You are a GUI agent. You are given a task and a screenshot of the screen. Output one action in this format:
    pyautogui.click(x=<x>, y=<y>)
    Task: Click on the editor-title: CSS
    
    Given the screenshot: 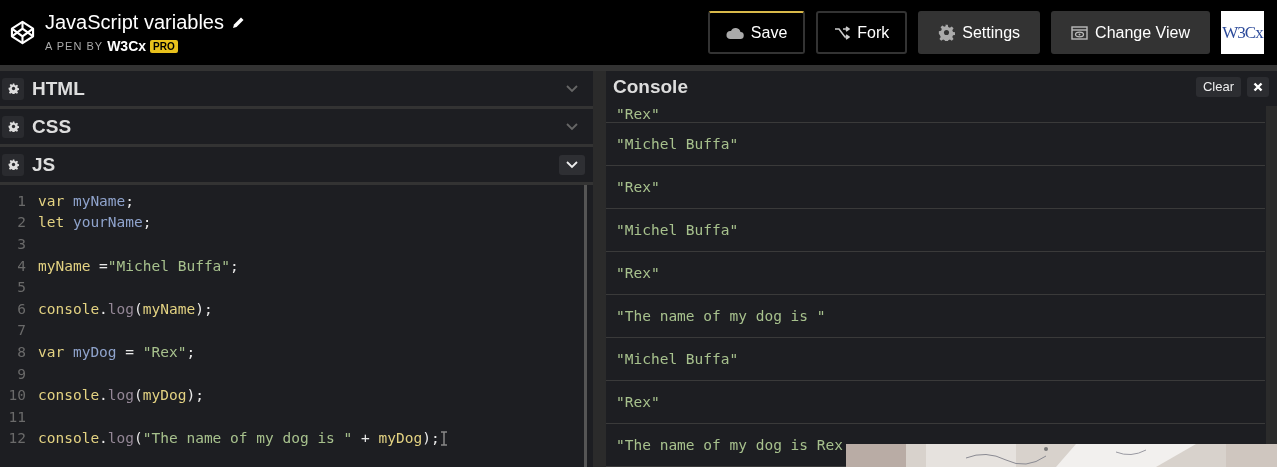 What is the action you would take?
    pyautogui.click(x=52, y=126)
    